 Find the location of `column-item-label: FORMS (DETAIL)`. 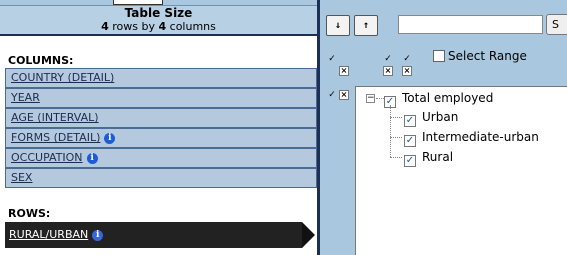

column-item-label: FORMS (DETAIL) is located at coordinates (55, 137).